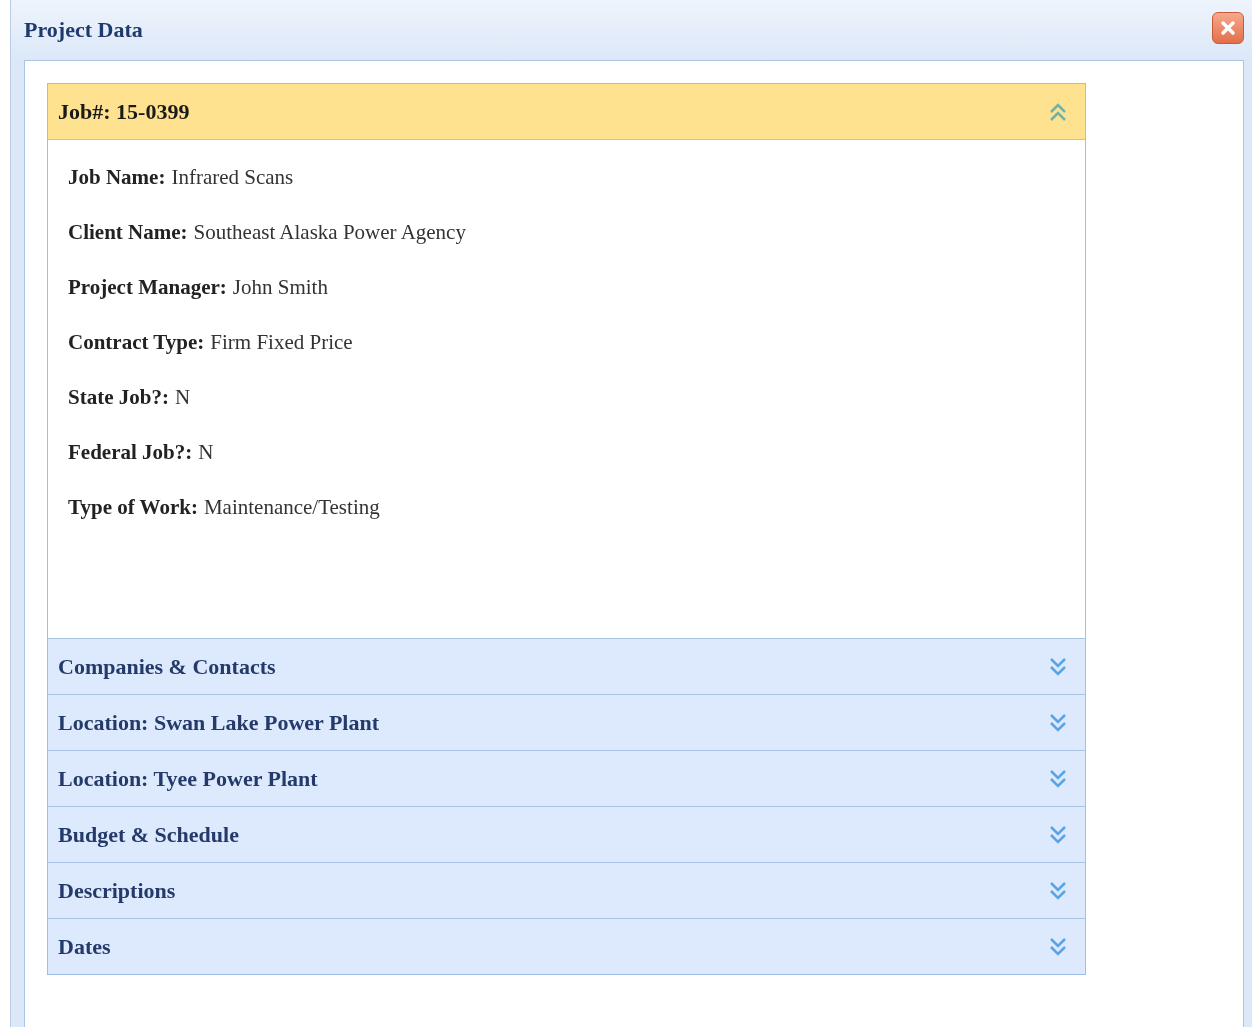 Image resolution: width=1252 pixels, height=1027 pixels. Describe the element at coordinates (219, 722) in the screenshot. I see `section-title: Location: Swan Lake Power Plant` at that location.